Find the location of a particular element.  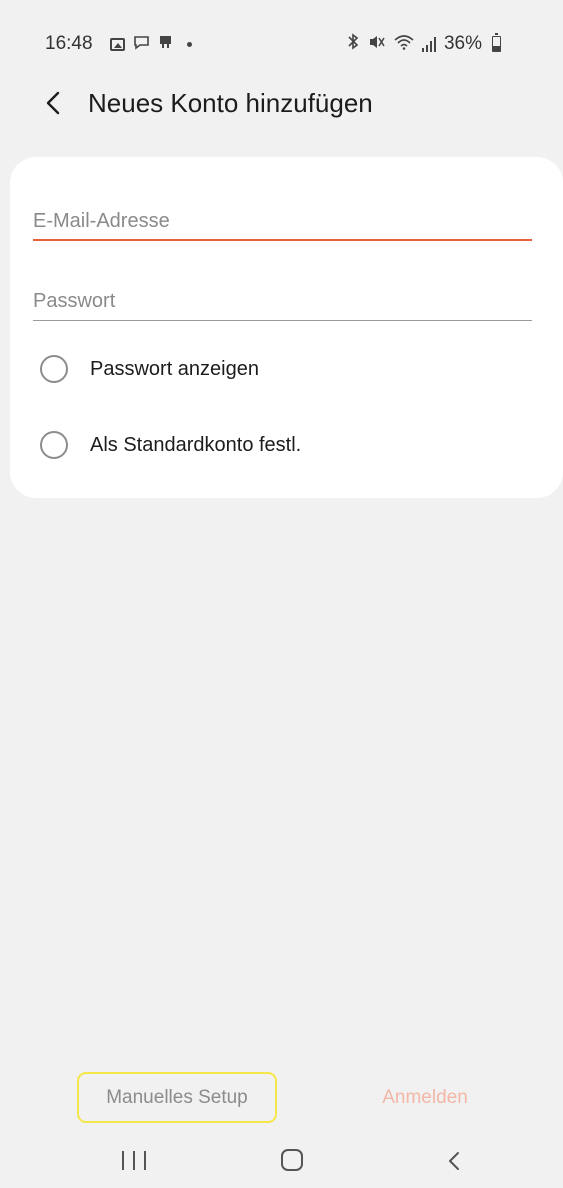

navigation-bar is located at coordinates (281, 1161).